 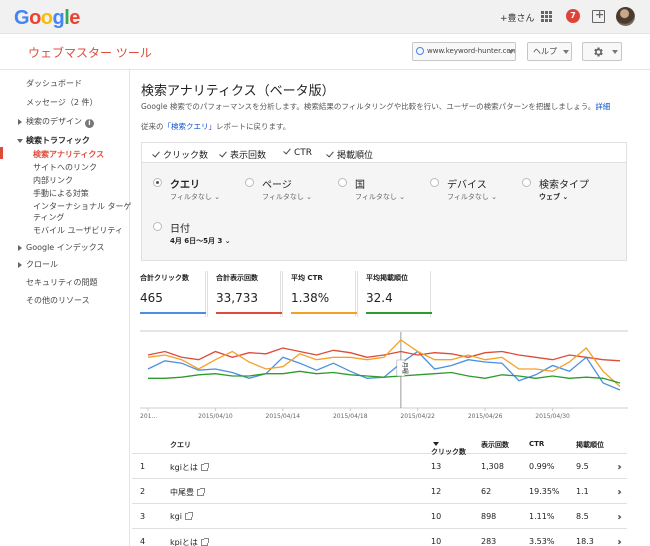 What do you see at coordinates (379, 516) in the screenshot?
I see `table-row: 3 kgi 10 898 1.11% 8.5 ››` at bounding box center [379, 516].